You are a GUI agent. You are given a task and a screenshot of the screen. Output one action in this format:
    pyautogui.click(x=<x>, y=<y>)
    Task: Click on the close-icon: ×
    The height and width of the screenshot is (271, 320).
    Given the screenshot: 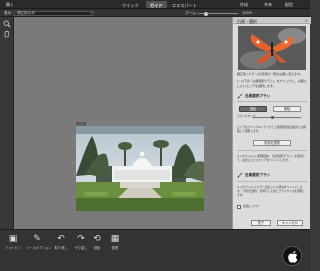 What is the action you would take?
    pyautogui.click(x=306, y=20)
    